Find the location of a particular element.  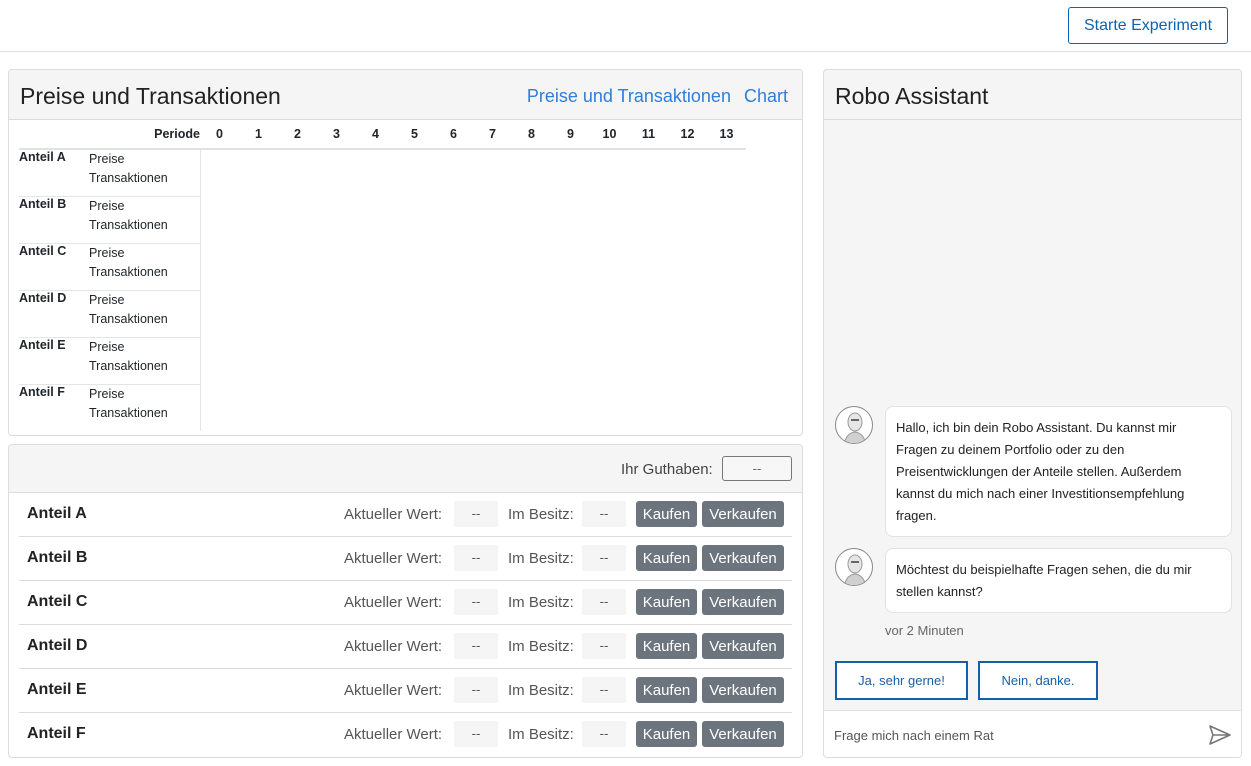

yes-please-button: Ja, sehr gerne! is located at coordinates (901, 680).